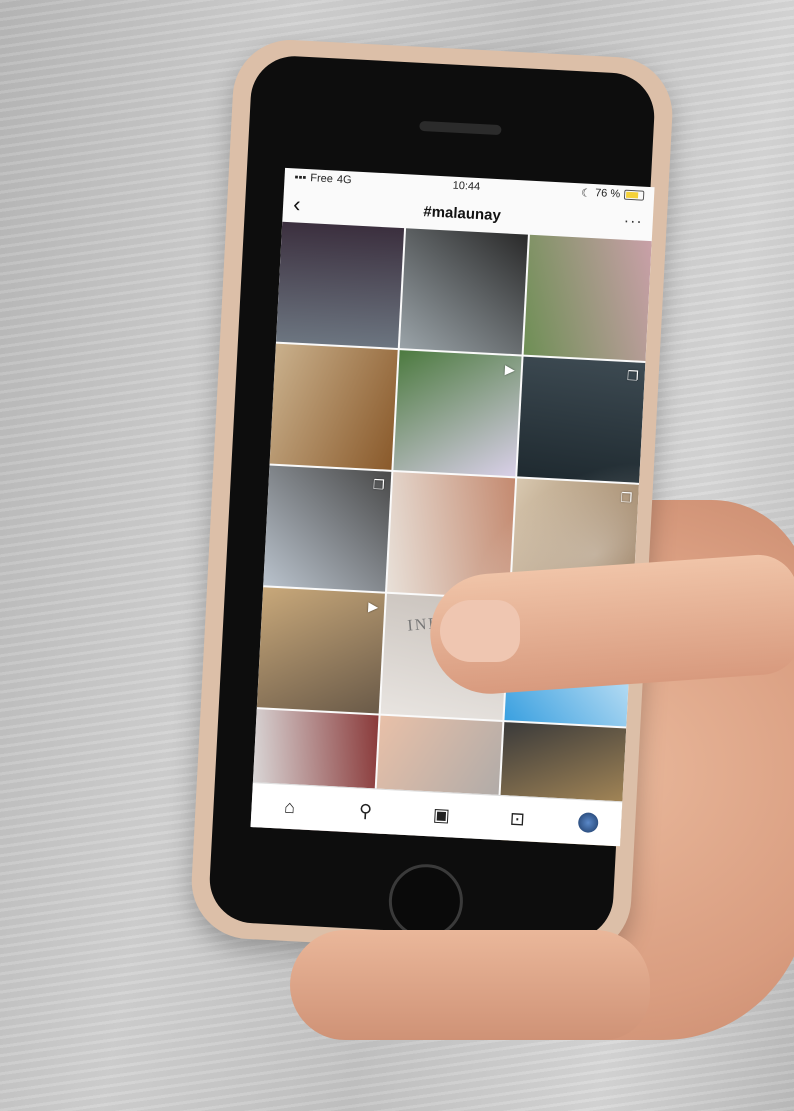 The height and width of the screenshot is (1111, 794). I want to click on battery-icon, so click(634, 195).